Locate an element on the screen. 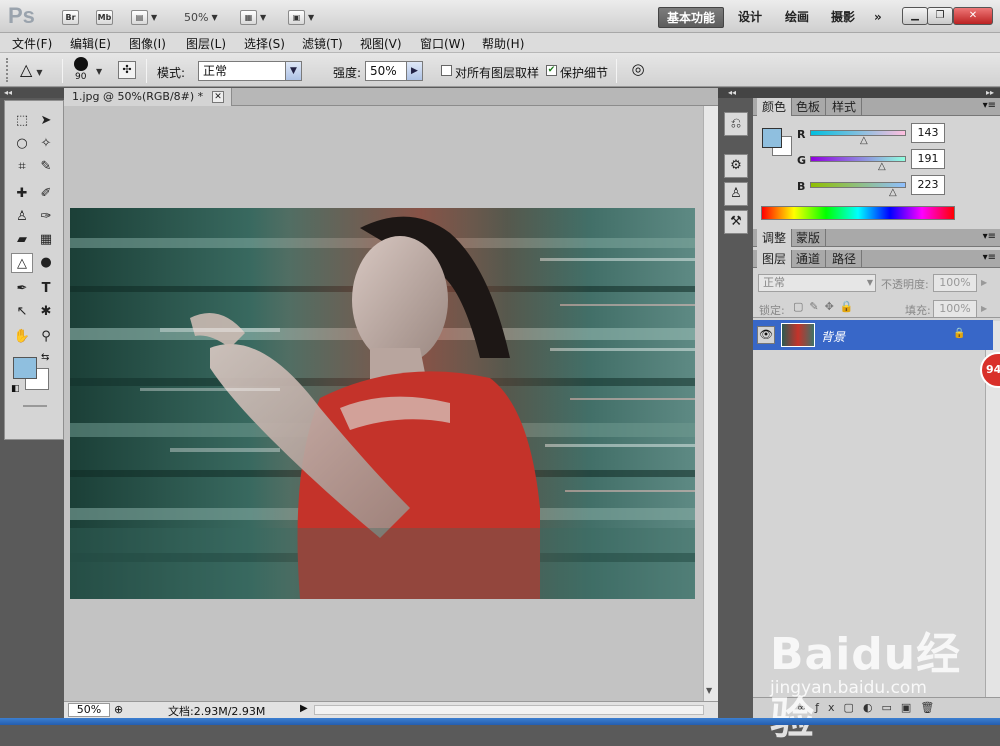  menu-edit: 编辑(E) is located at coordinates (90, 43).